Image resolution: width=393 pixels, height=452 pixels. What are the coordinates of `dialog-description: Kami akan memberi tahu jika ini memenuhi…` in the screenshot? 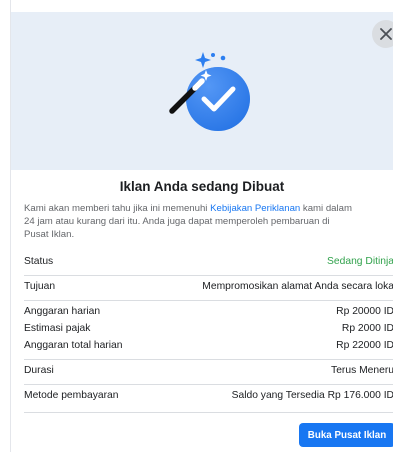 It's located at (208, 221).